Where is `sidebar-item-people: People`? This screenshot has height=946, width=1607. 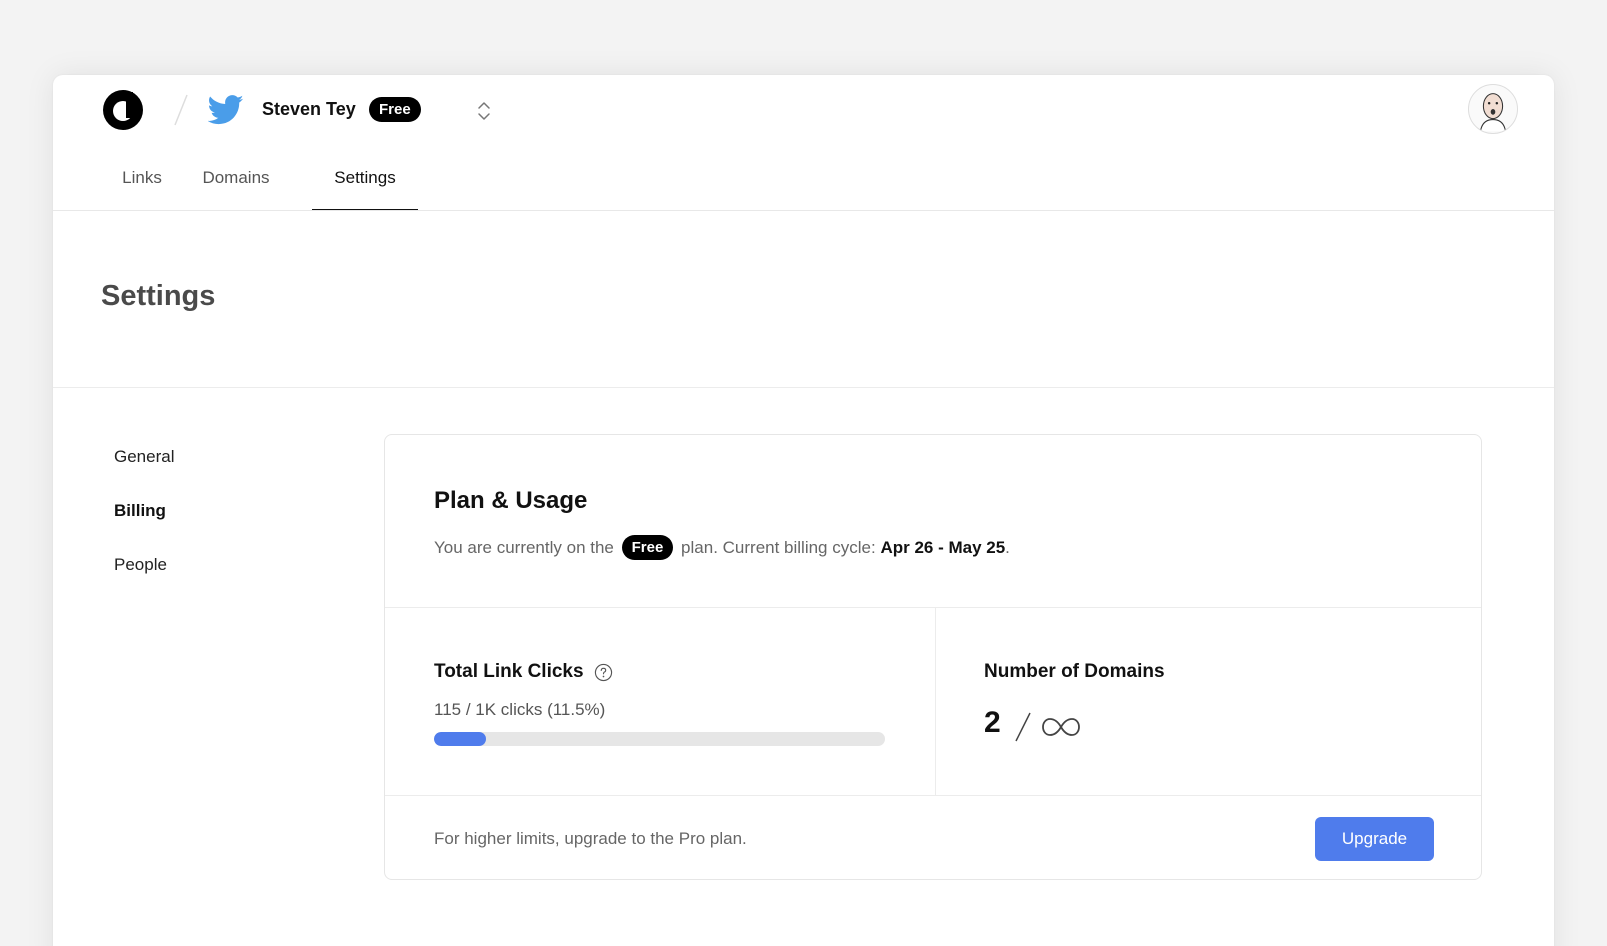
sidebar-item-people: People is located at coordinates (144, 582).